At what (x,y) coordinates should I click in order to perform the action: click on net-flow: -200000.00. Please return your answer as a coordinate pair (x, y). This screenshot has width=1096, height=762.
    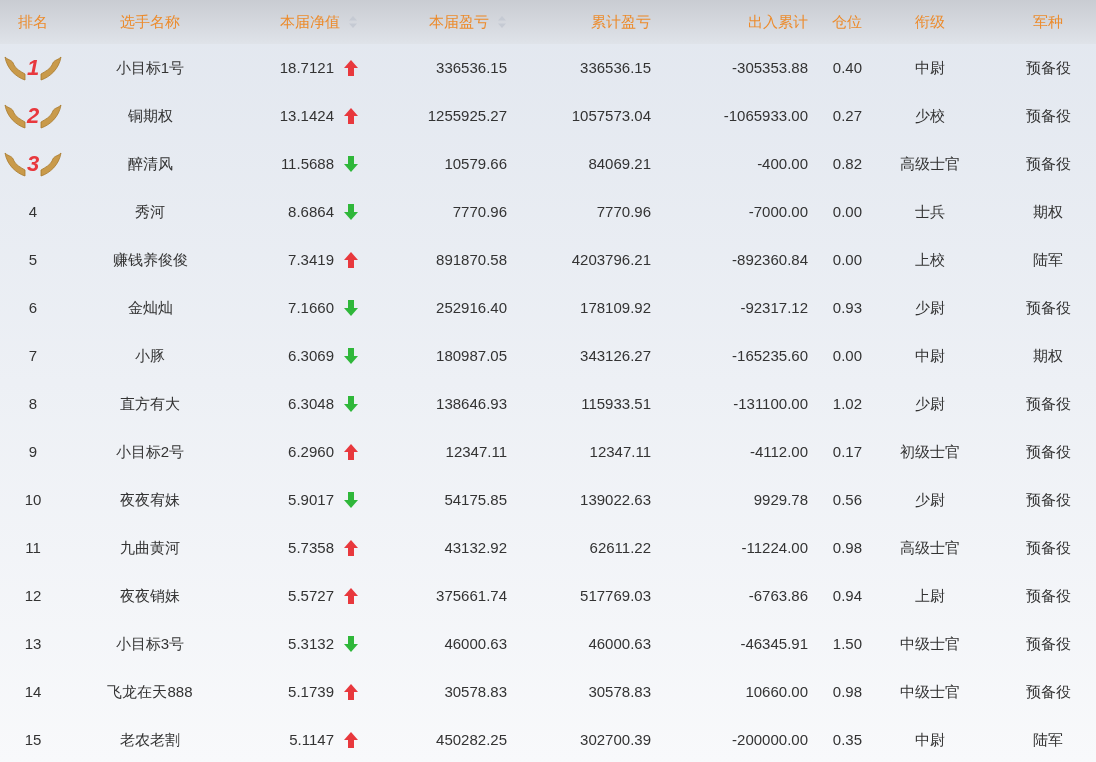
    Looking at the image, I should click on (770, 739).